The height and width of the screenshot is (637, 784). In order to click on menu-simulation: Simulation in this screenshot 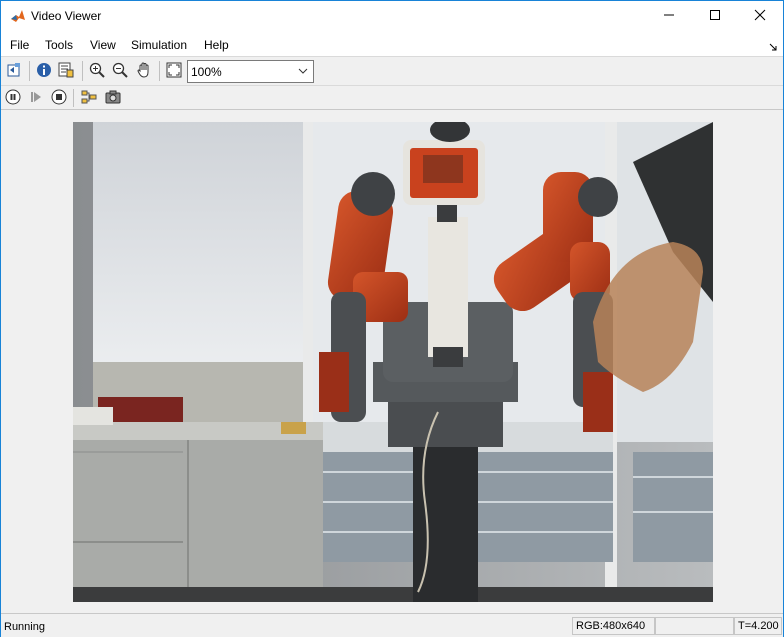, I will do `click(159, 45)`.